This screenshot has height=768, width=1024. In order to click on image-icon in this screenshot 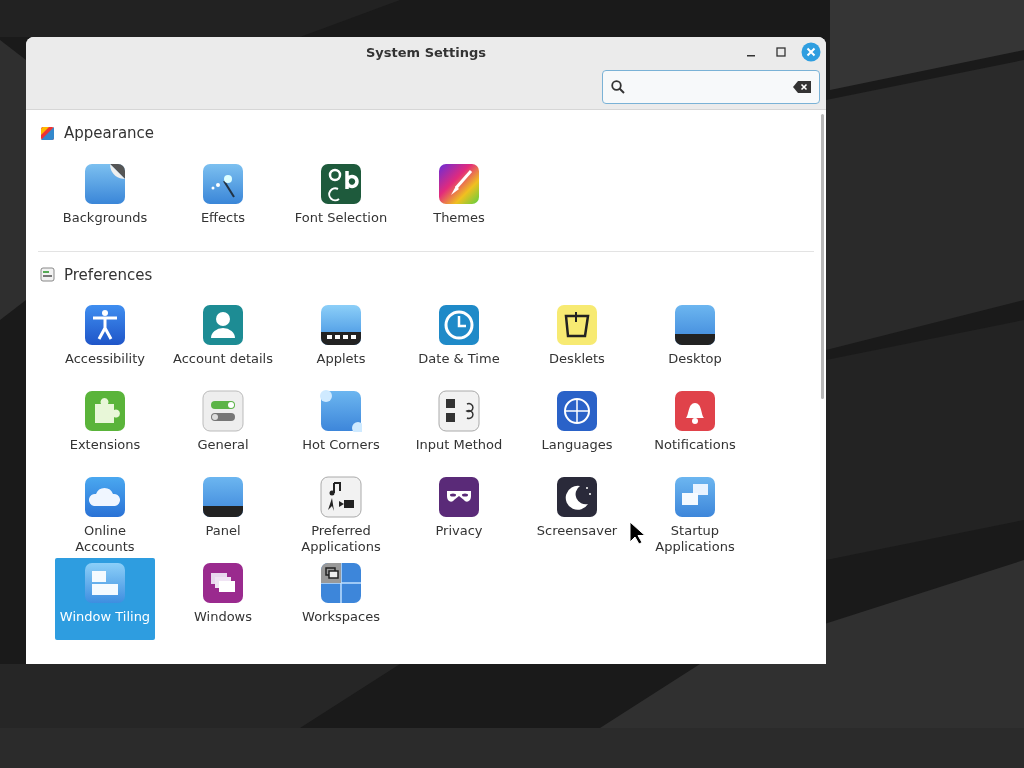, I will do `click(105, 183)`.